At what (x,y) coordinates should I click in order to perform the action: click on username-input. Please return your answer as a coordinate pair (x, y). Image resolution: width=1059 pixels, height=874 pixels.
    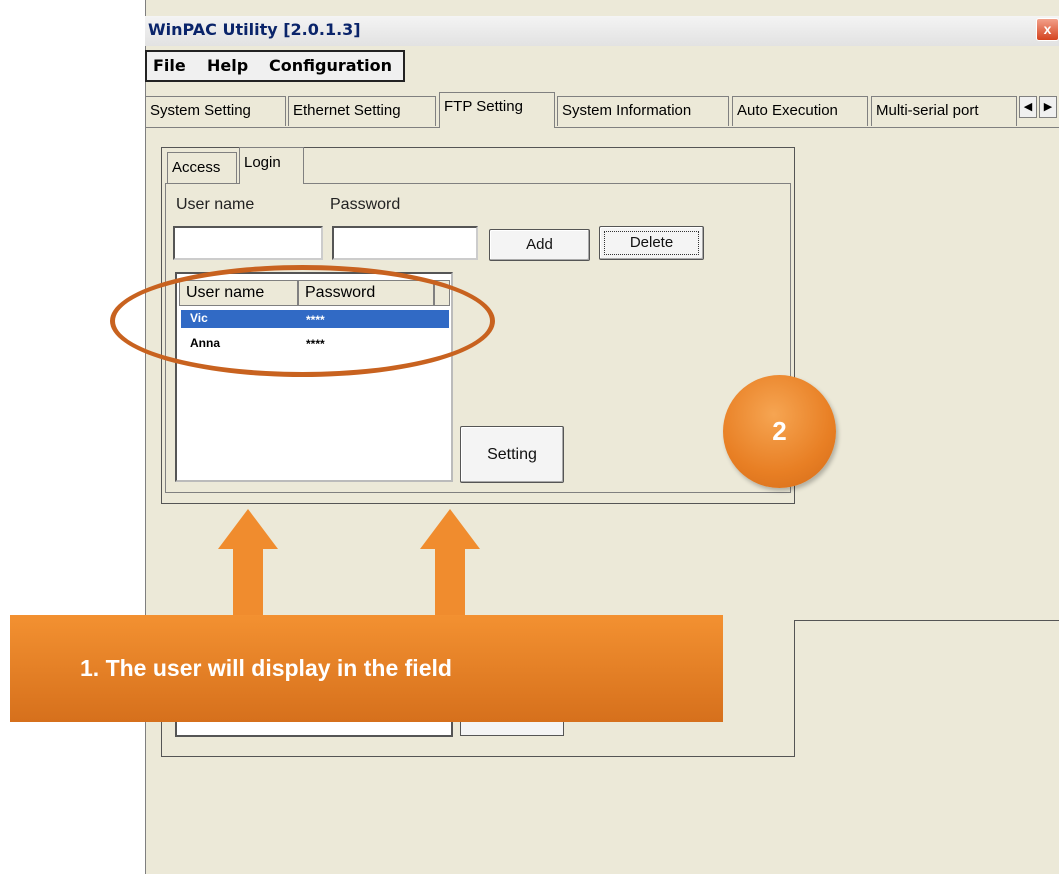
    Looking at the image, I should click on (248, 243).